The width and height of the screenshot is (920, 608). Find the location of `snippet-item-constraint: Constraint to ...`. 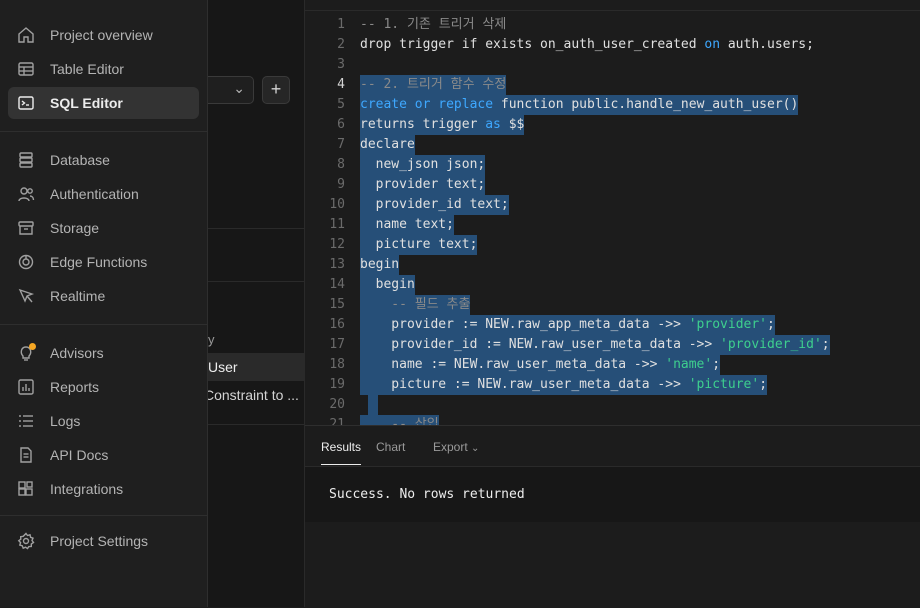

snippet-item-constraint: Constraint to ... is located at coordinates (252, 395).